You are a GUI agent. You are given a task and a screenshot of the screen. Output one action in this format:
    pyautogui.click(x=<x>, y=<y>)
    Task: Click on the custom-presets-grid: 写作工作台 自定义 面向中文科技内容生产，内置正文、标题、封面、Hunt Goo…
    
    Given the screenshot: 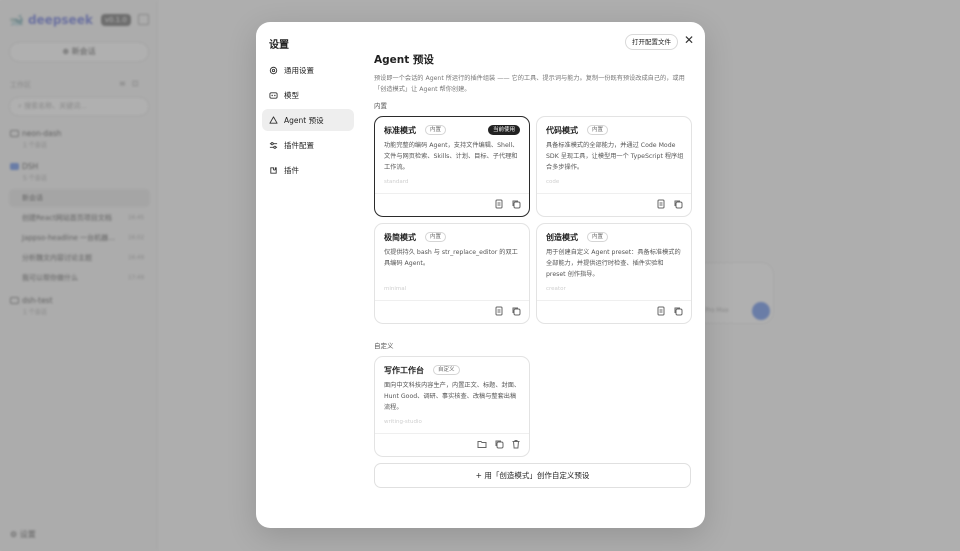 What is the action you would take?
    pyautogui.click(x=533, y=406)
    